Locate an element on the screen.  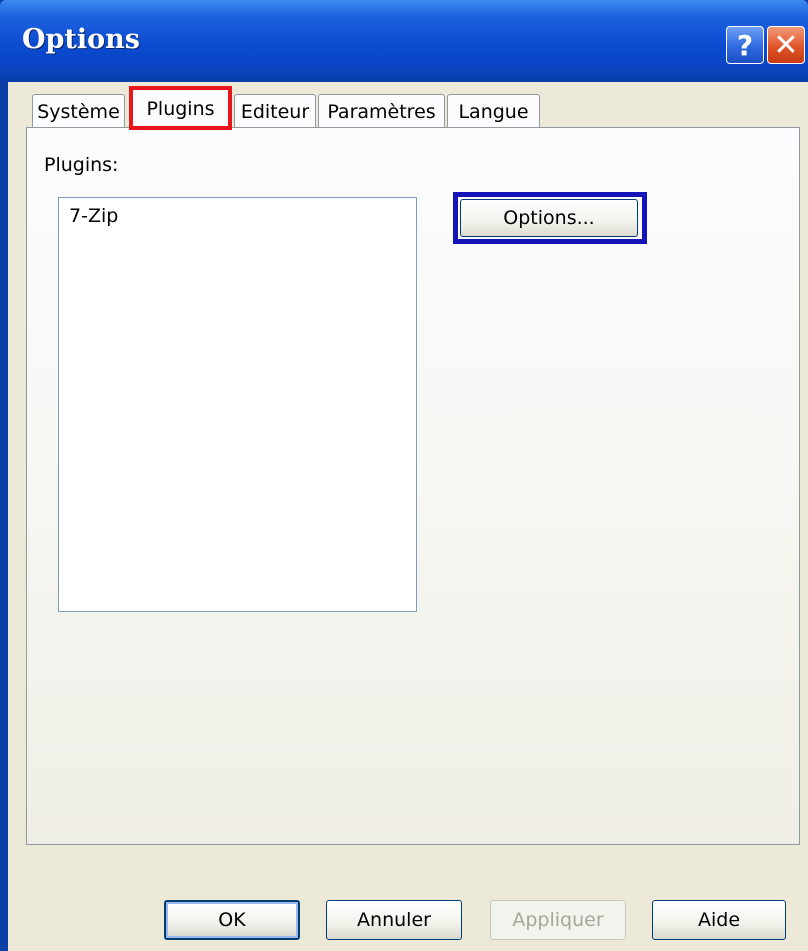
tab-langue: Langue is located at coordinates (493, 111).